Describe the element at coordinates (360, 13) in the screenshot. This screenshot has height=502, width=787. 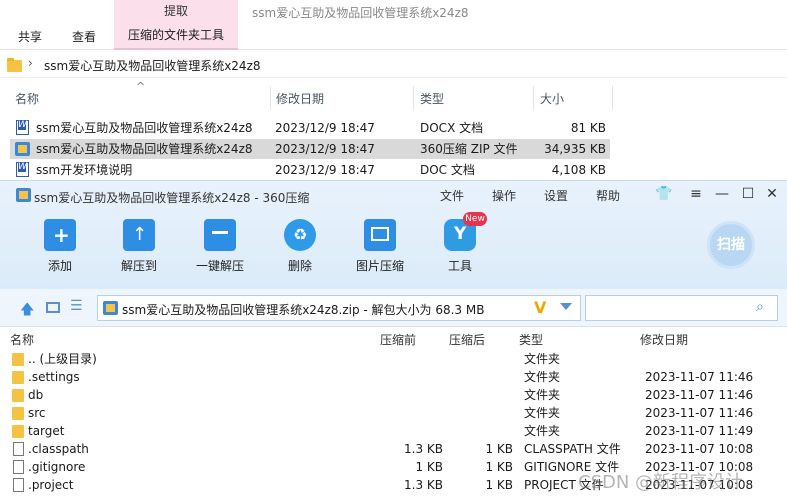
I see `window-title: ssm爱心互助及物品回收管理系统x24z8` at that location.